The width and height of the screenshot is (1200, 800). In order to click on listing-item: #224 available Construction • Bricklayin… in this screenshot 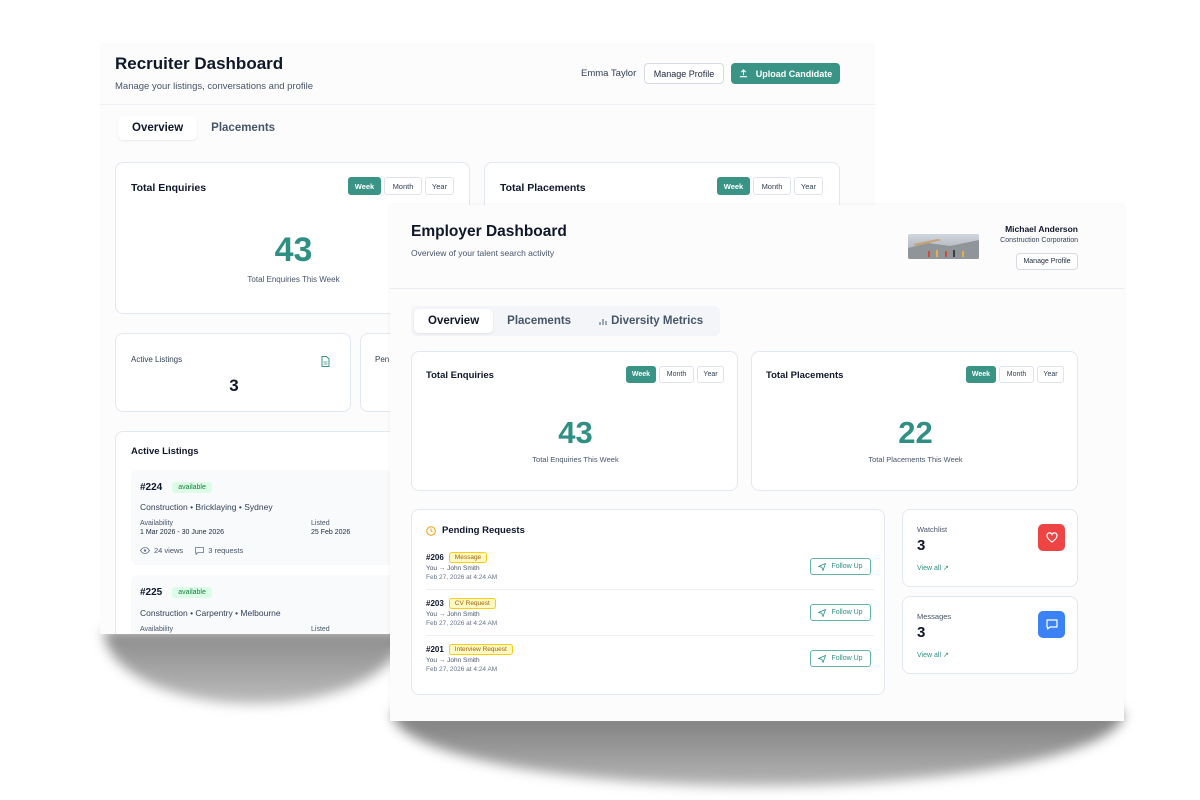, I will do `click(273, 517)`.